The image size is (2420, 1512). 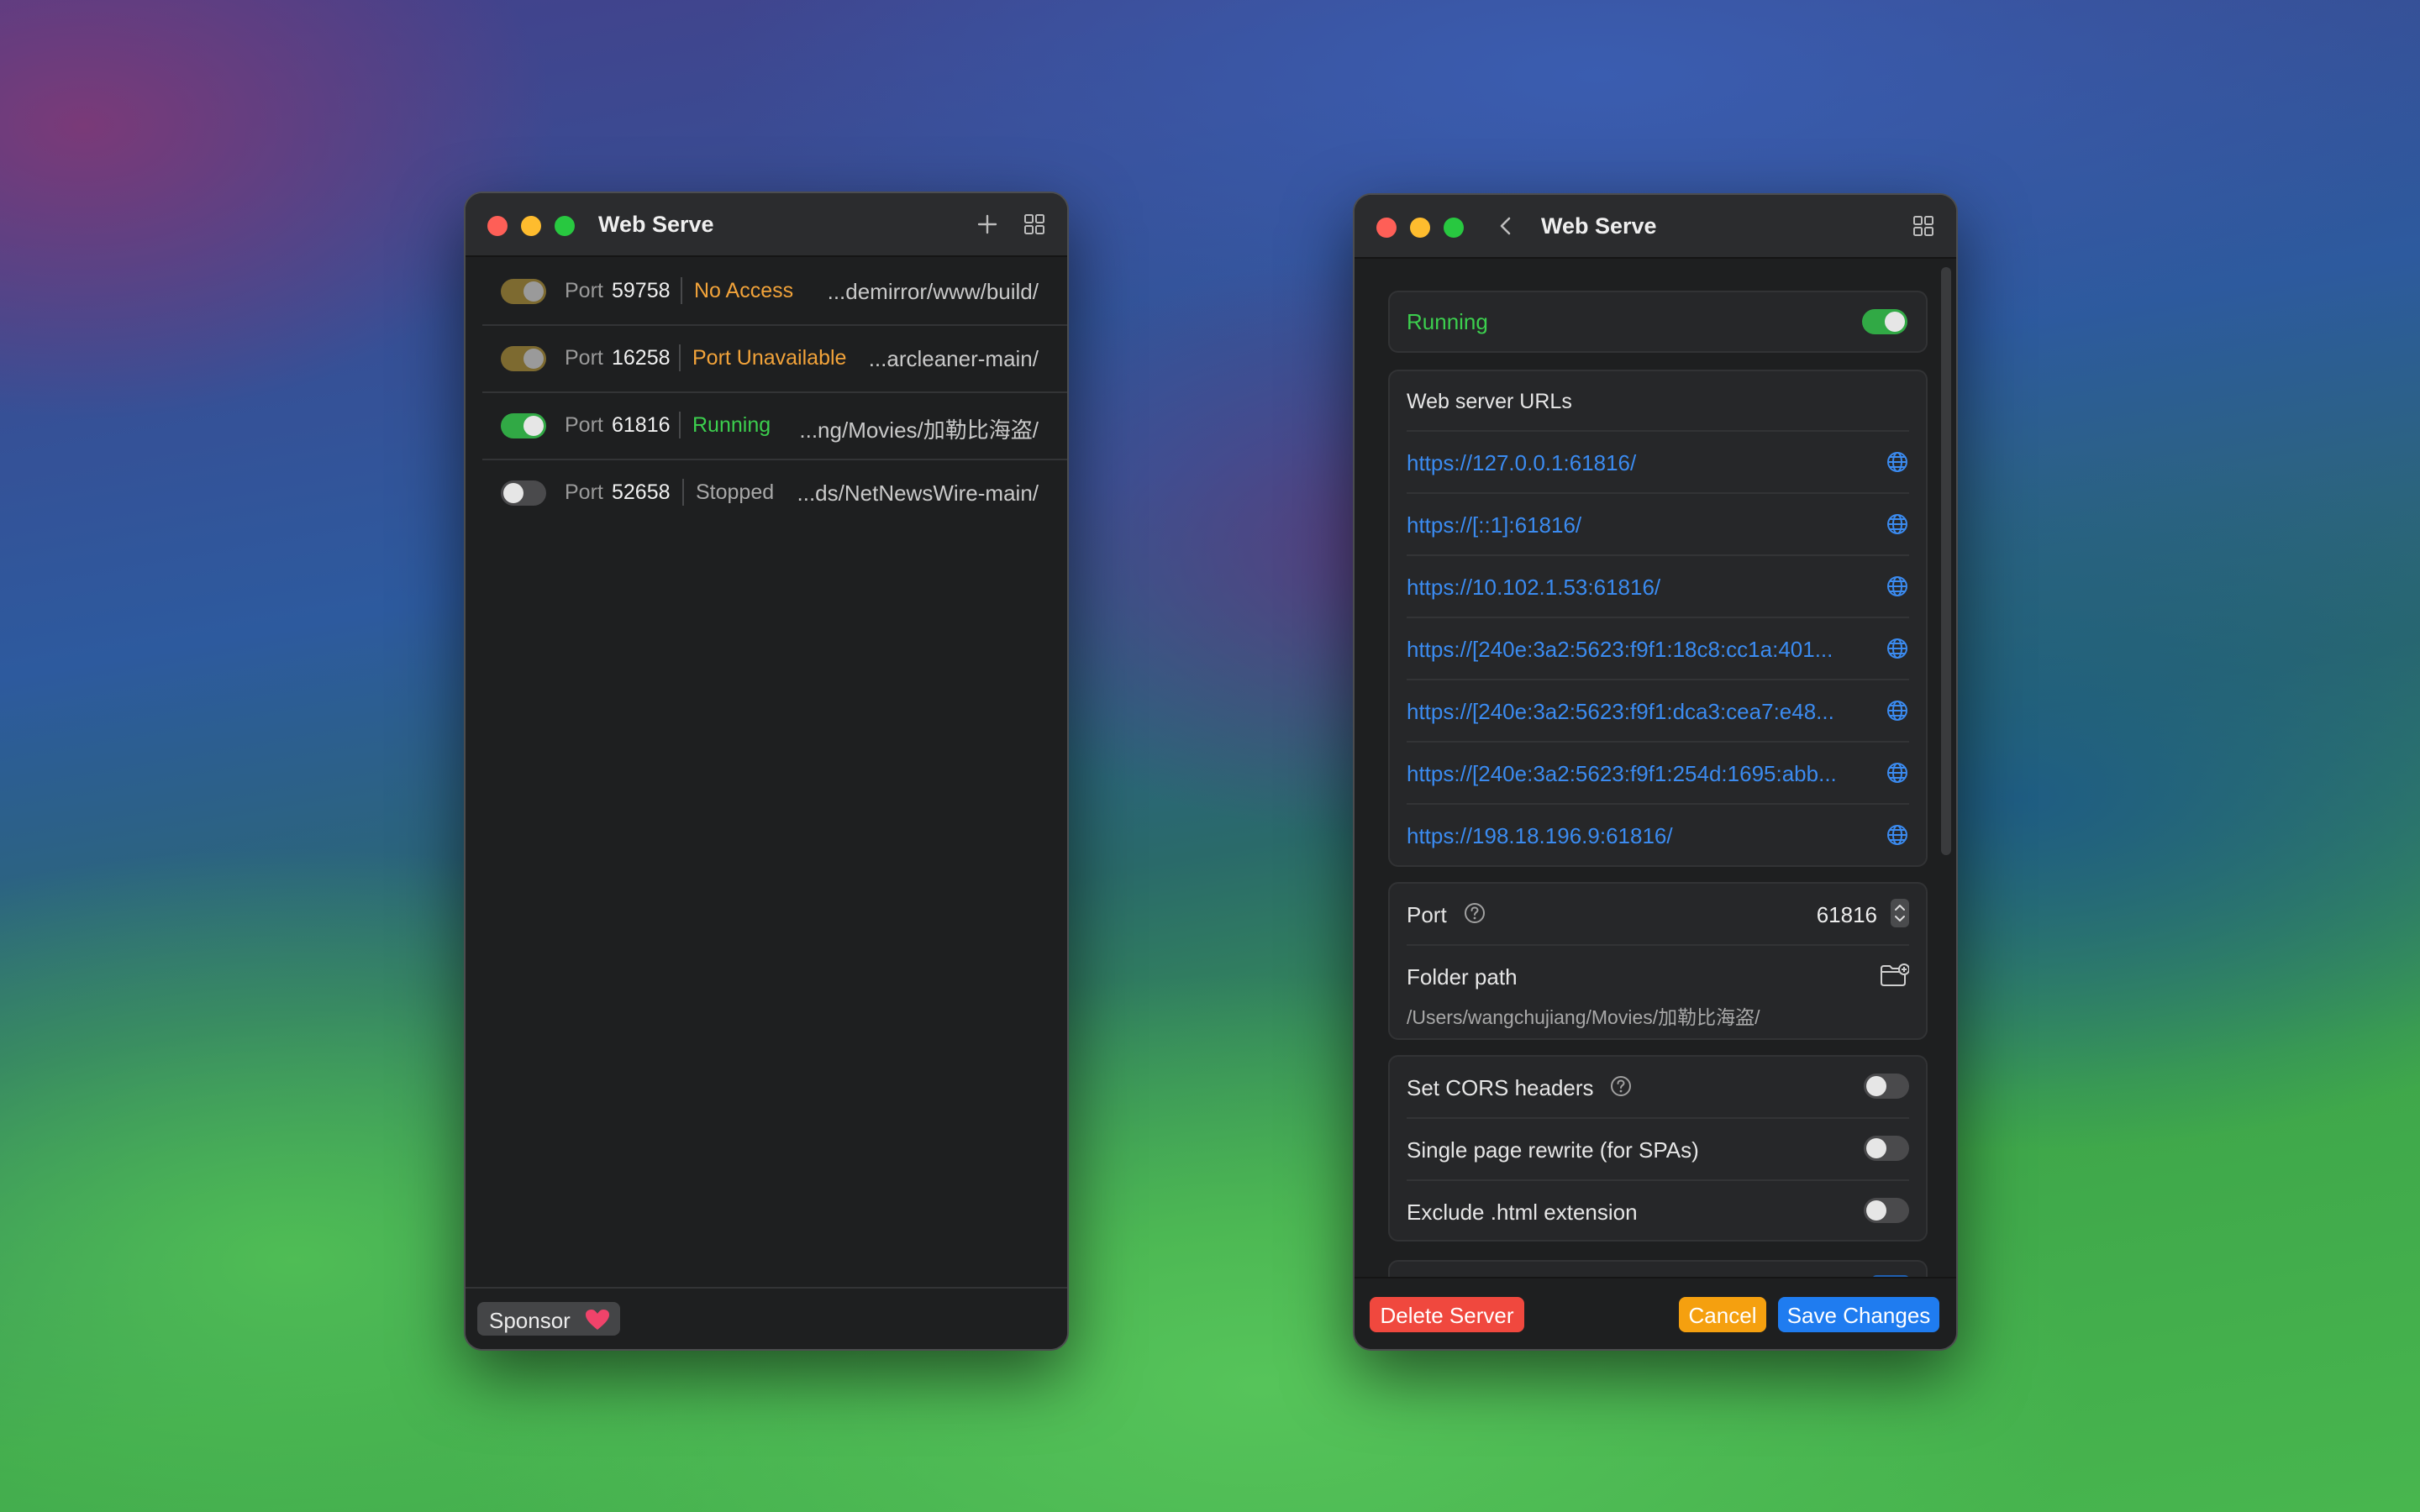 I want to click on cors-label: Set CORS headers, so click(x=1500, y=1087).